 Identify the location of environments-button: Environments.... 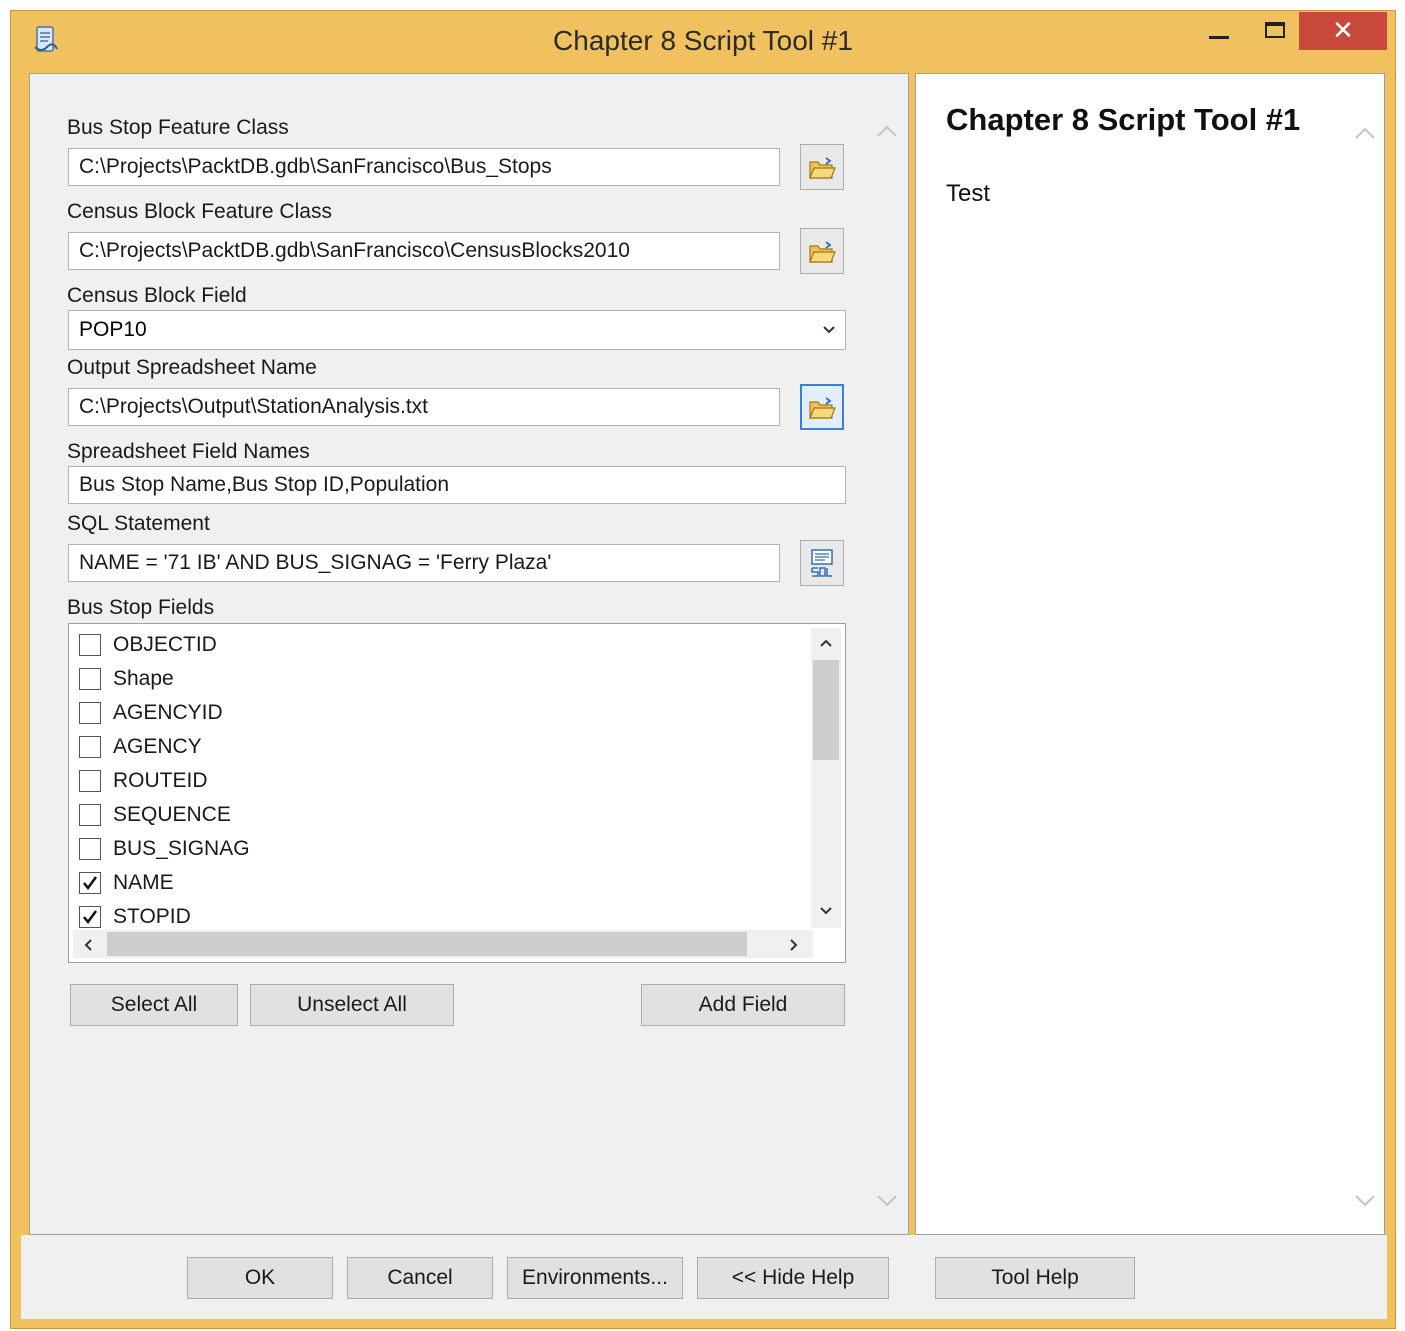
(595, 1278).